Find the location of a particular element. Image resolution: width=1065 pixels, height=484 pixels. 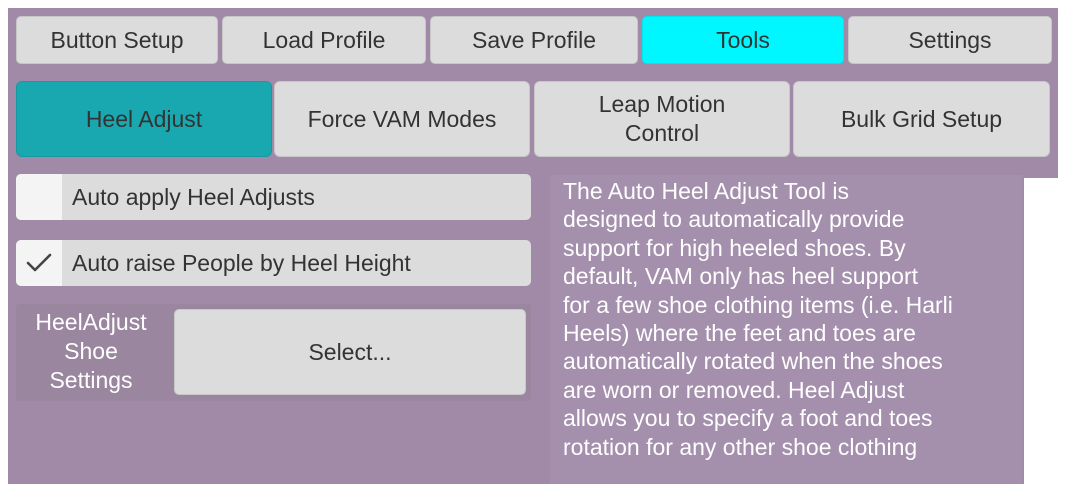

auto-apply-heel-adjusts-toggle: Auto apply Heel Adjusts is located at coordinates (273, 197).